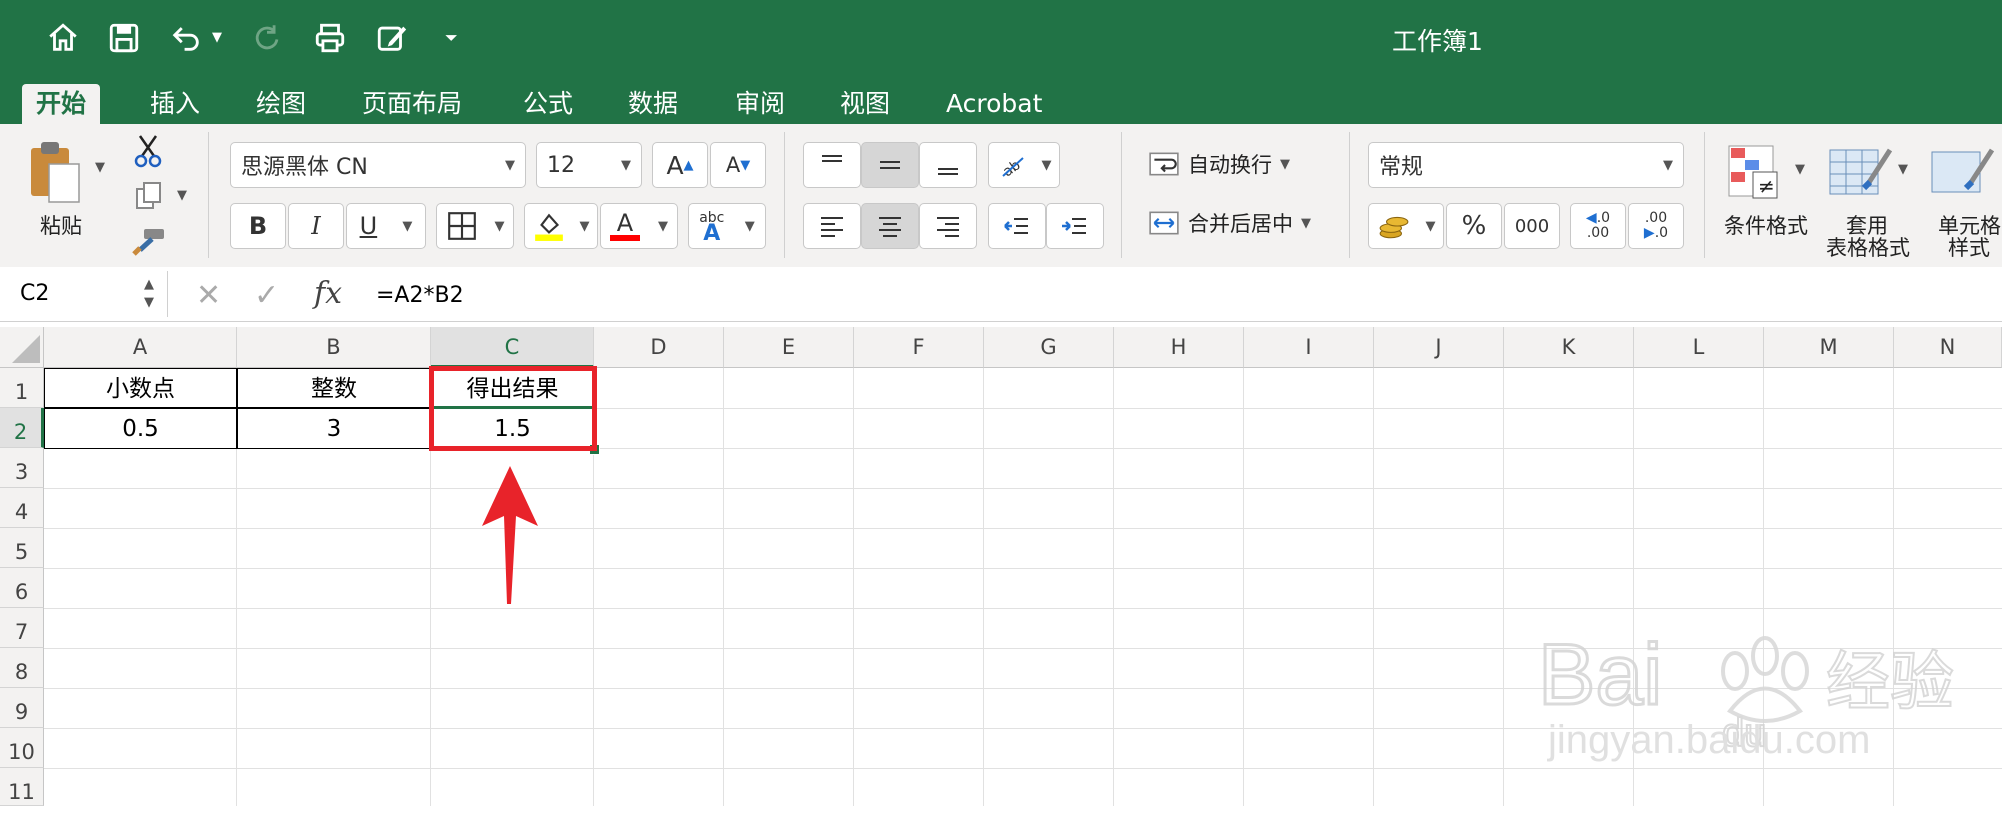 The height and width of the screenshot is (816, 2002). I want to click on column-header-d: D, so click(659, 347).